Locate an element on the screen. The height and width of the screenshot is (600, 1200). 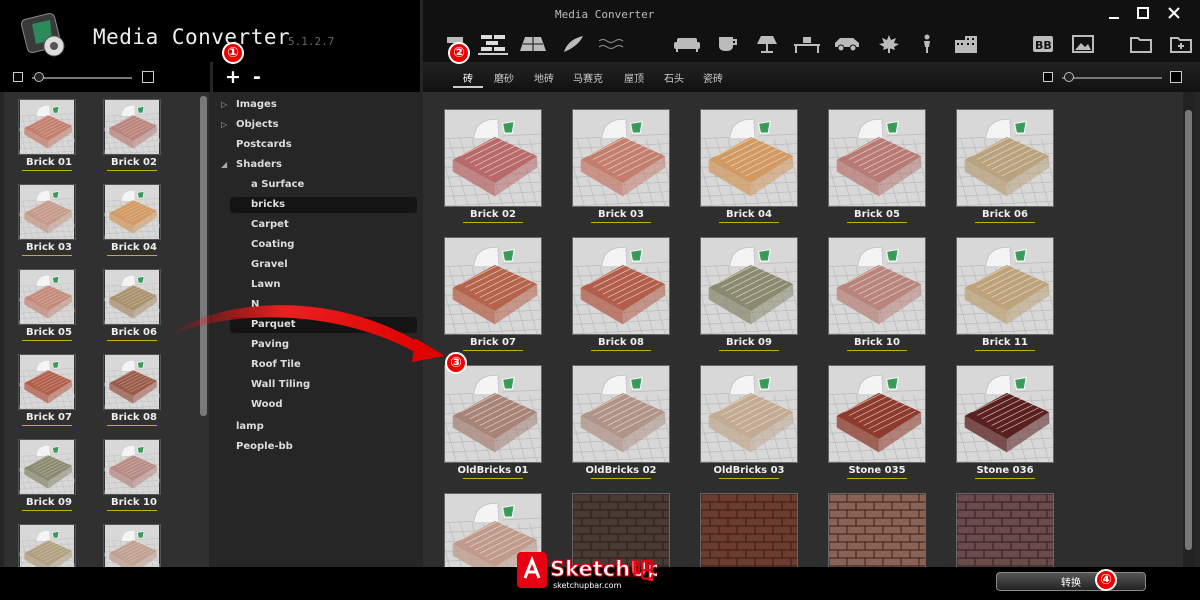
tree-item: Wood is located at coordinates (267, 405).